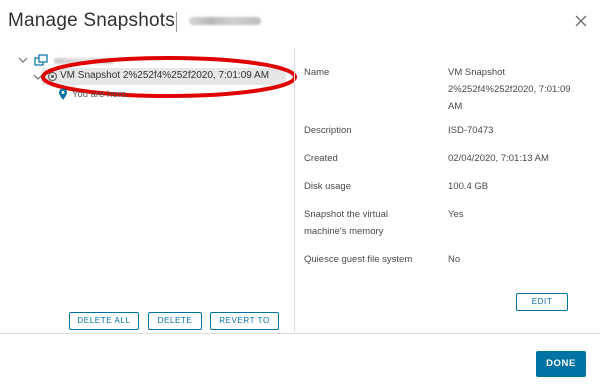 This screenshot has height=384, width=600. I want to click on revert-to-button: REVERT TO, so click(244, 321).